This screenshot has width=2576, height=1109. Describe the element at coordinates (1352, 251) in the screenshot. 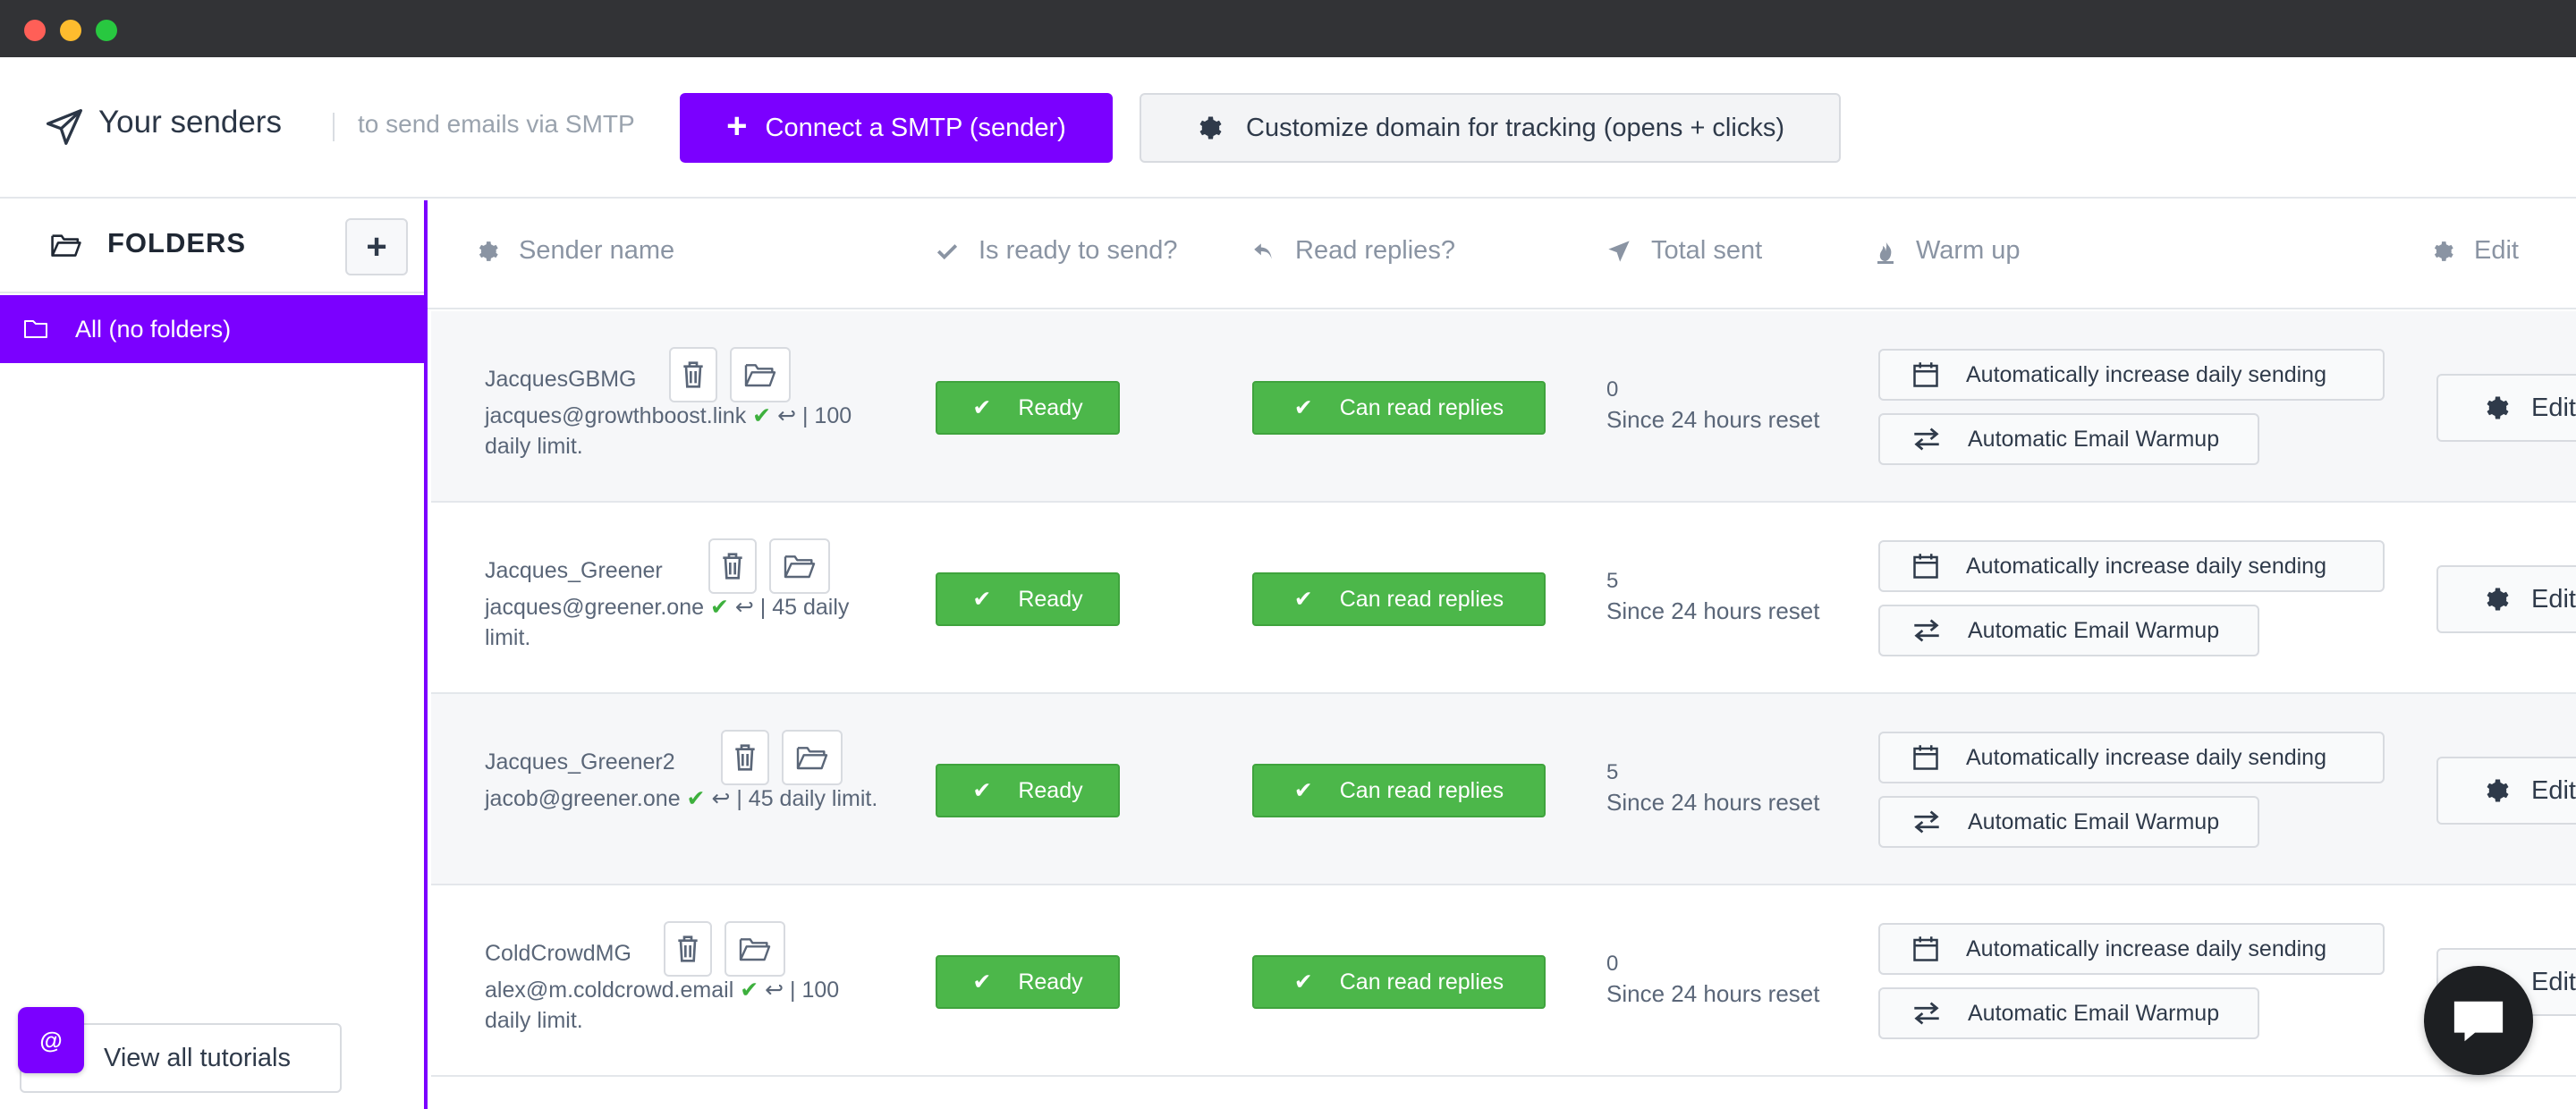

I see `column-read-replies: Read replies?` at that location.